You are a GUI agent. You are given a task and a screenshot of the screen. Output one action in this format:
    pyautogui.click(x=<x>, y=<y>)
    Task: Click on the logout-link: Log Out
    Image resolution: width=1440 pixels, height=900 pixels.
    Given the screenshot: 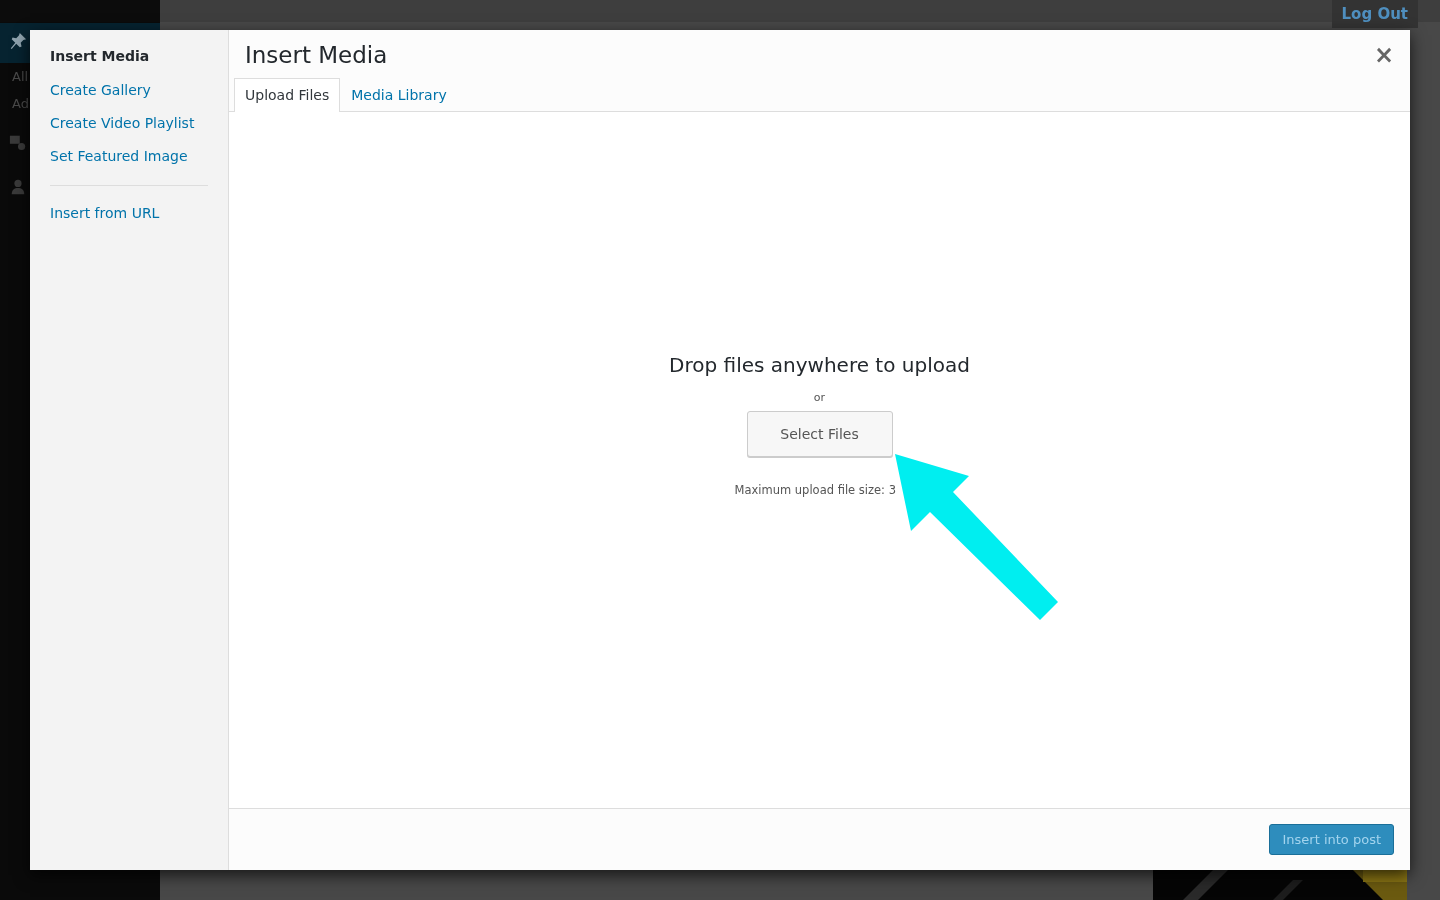 What is the action you would take?
    pyautogui.click(x=1374, y=14)
    